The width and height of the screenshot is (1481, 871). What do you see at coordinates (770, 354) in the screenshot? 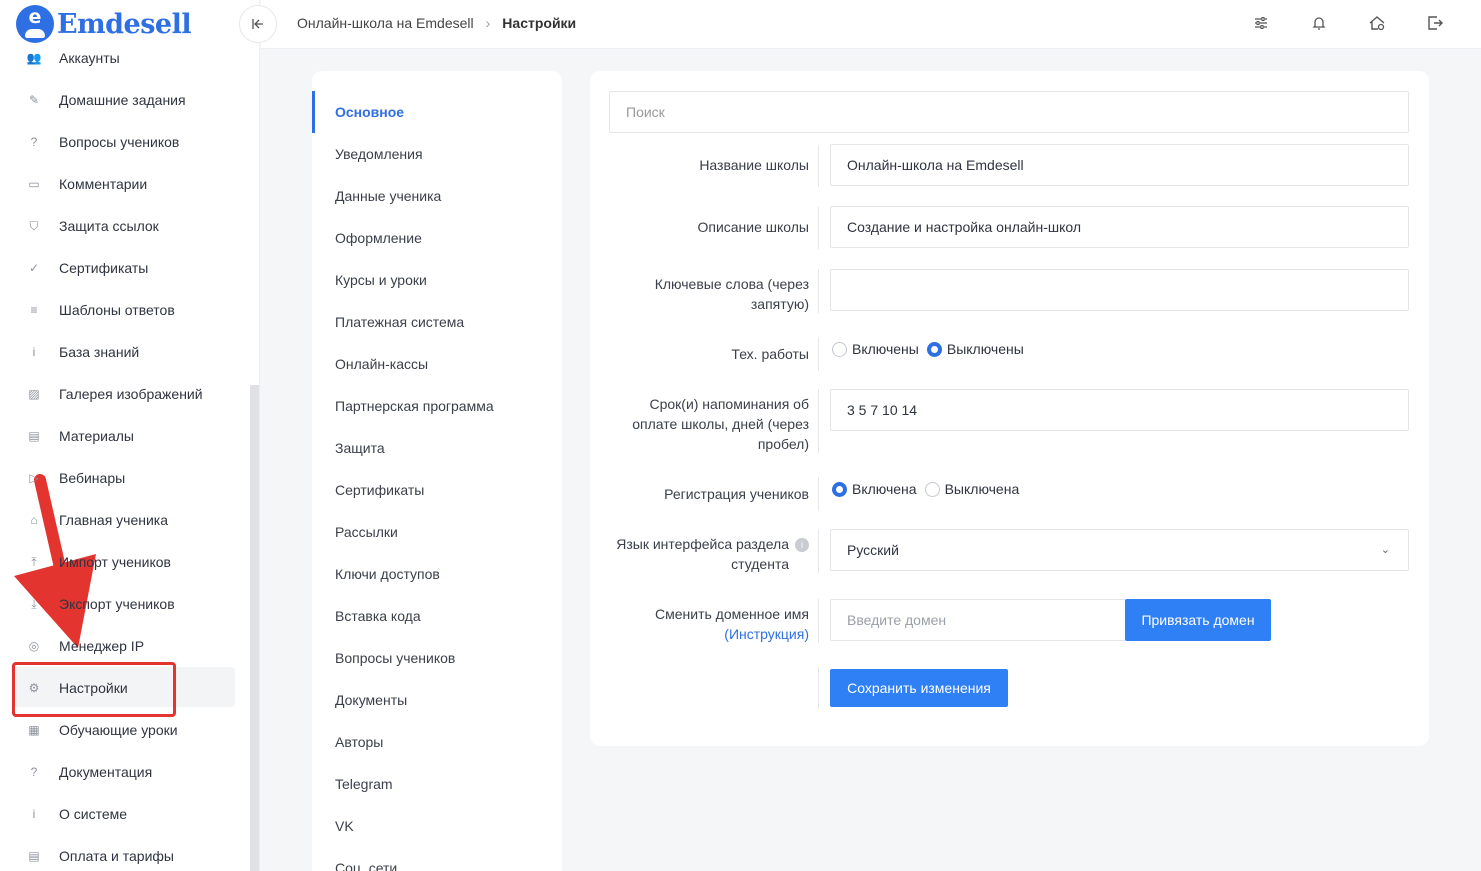
I see `maintenance-label: Тех. работы` at bounding box center [770, 354].